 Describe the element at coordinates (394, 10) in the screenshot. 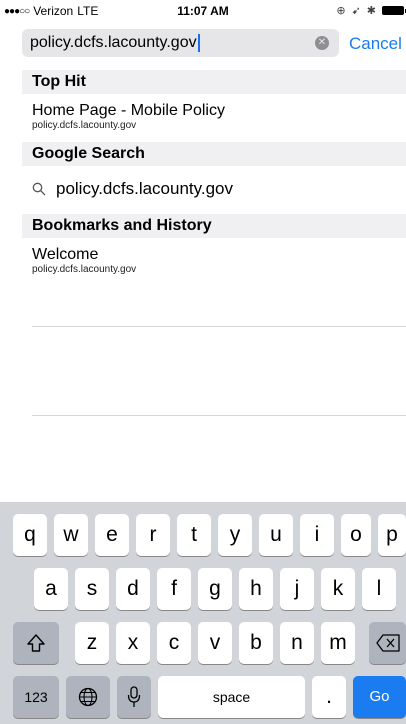

I see `battery-icon` at that location.